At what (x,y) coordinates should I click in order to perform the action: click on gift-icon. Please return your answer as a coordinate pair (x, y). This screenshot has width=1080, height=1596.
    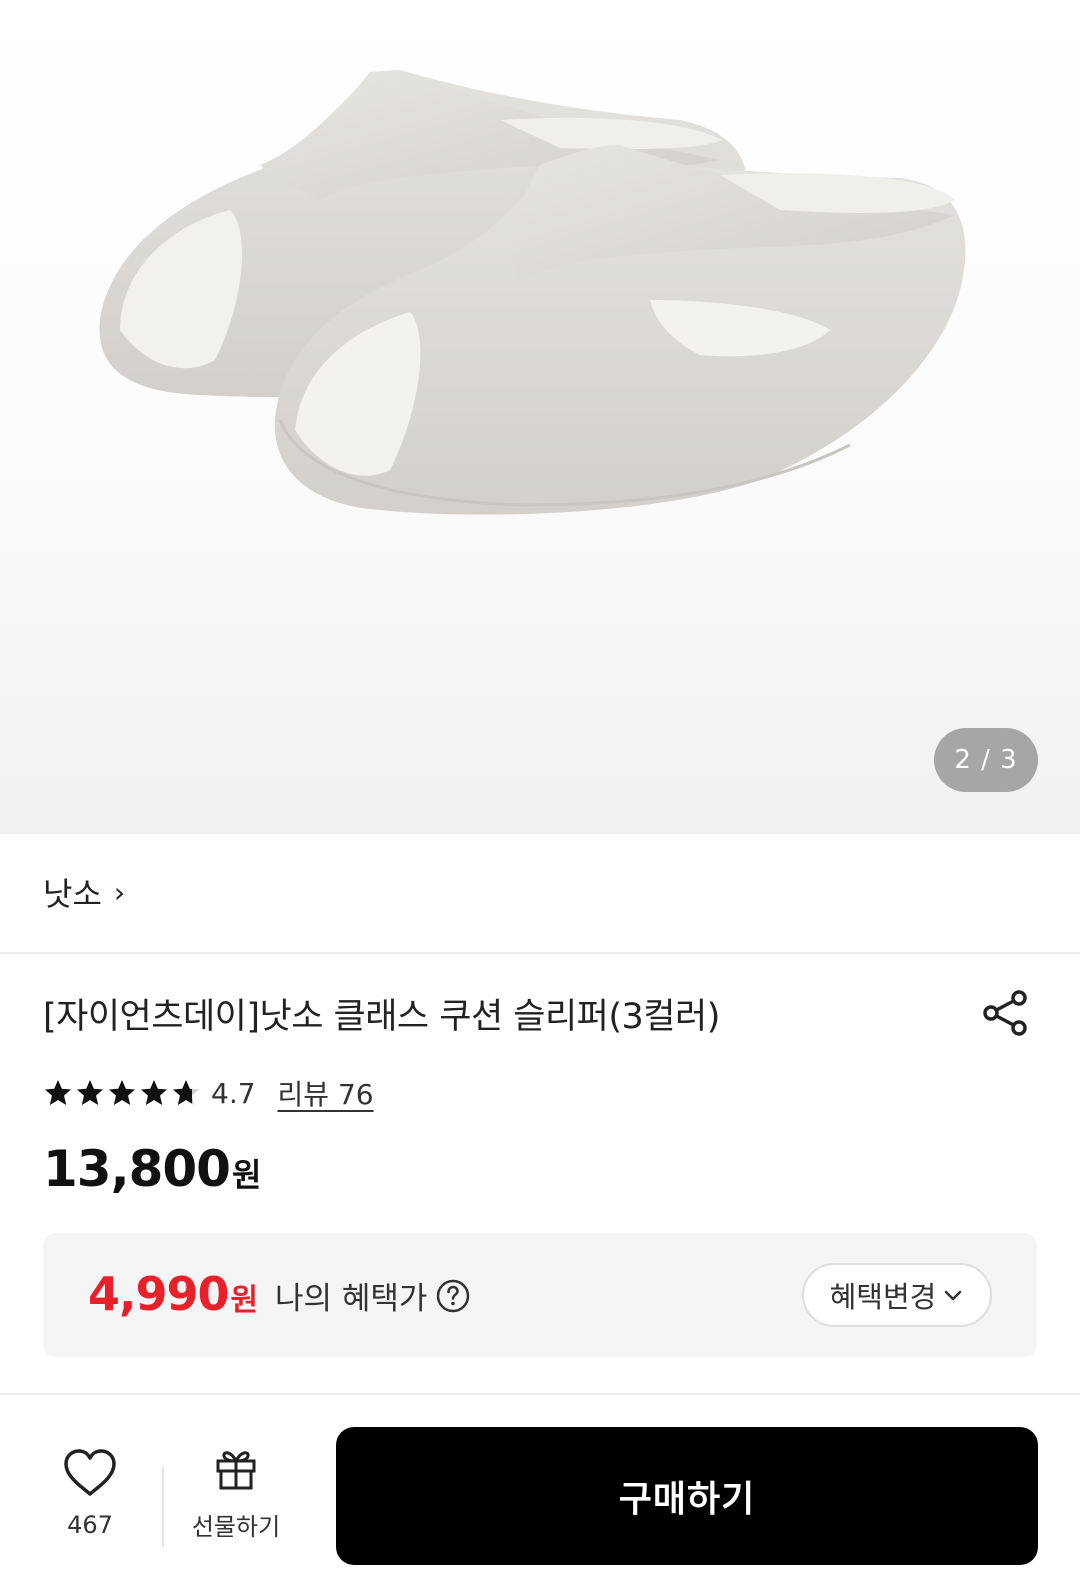
    Looking at the image, I should click on (236, 1470).